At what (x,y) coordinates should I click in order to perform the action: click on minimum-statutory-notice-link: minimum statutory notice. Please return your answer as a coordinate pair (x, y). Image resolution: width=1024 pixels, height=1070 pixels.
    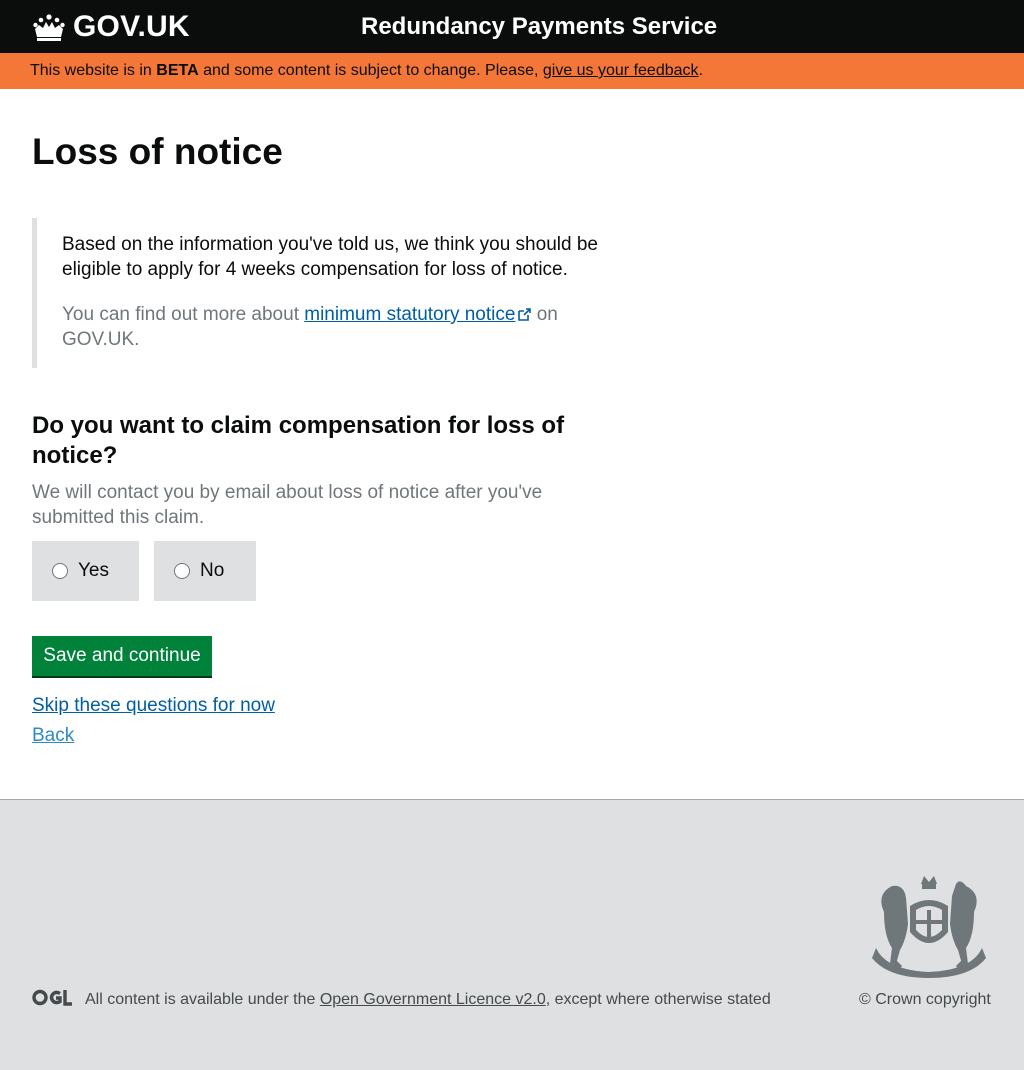
    Looking at the image, I should click on (418, 314).